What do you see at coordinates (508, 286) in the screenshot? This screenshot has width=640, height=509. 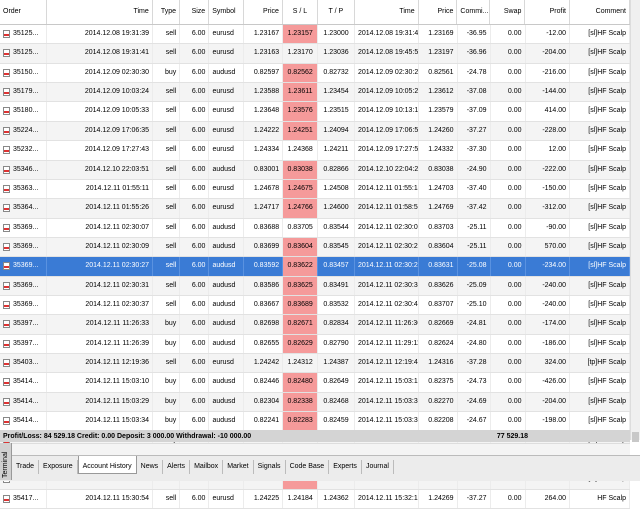 I see `cell-swap: 0.00` at bounding box center [508, 286].